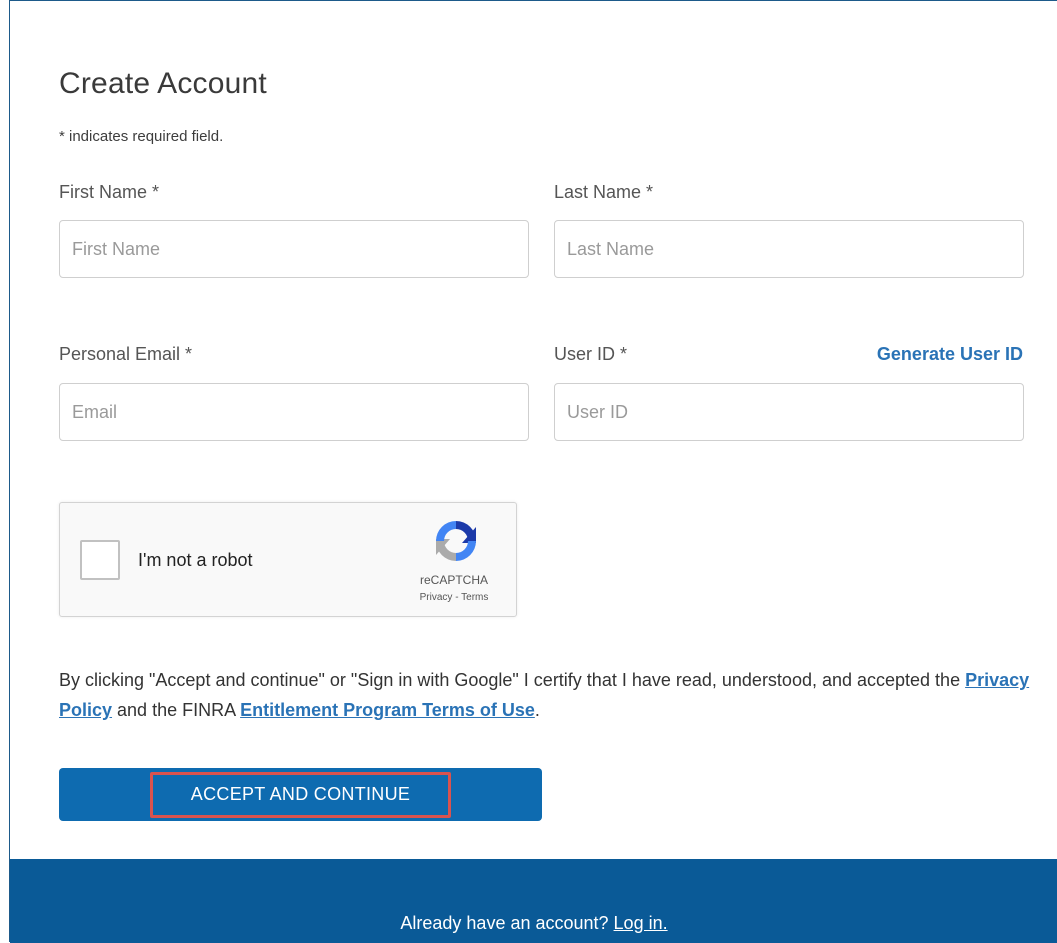  I want to click on consent-text-middle: and the FINRA, so click(176, 710).